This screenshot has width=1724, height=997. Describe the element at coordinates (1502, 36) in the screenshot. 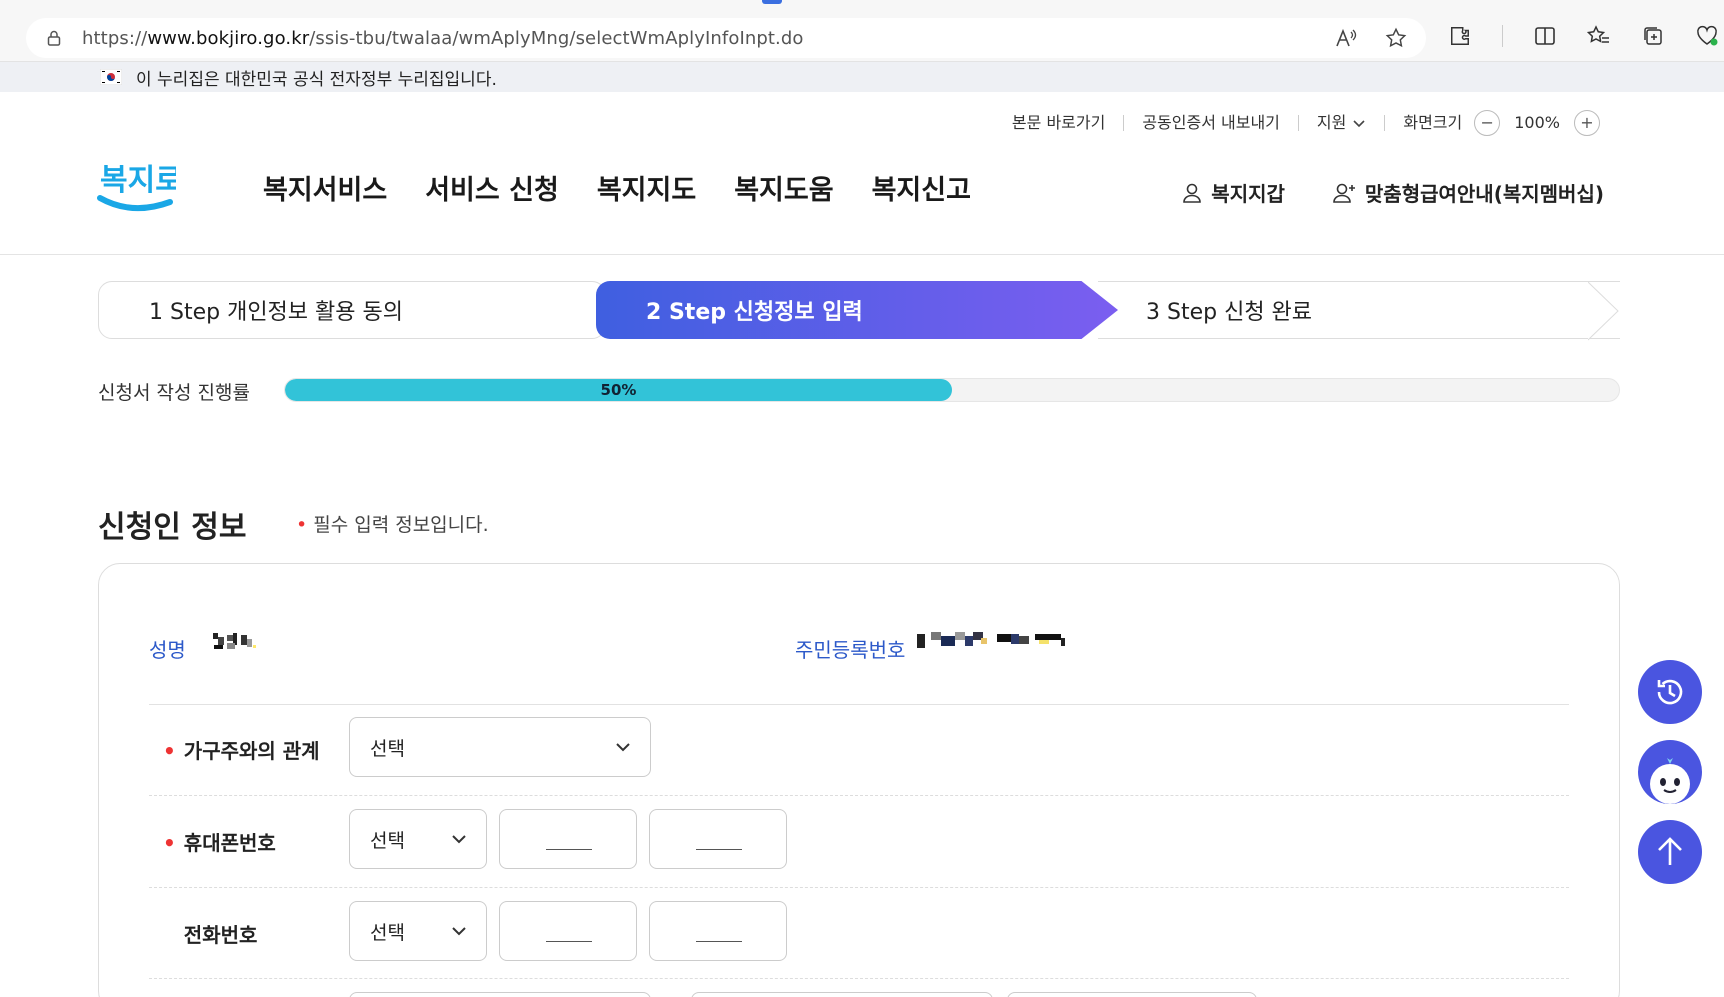

I see `toolbar-divider` at that location.